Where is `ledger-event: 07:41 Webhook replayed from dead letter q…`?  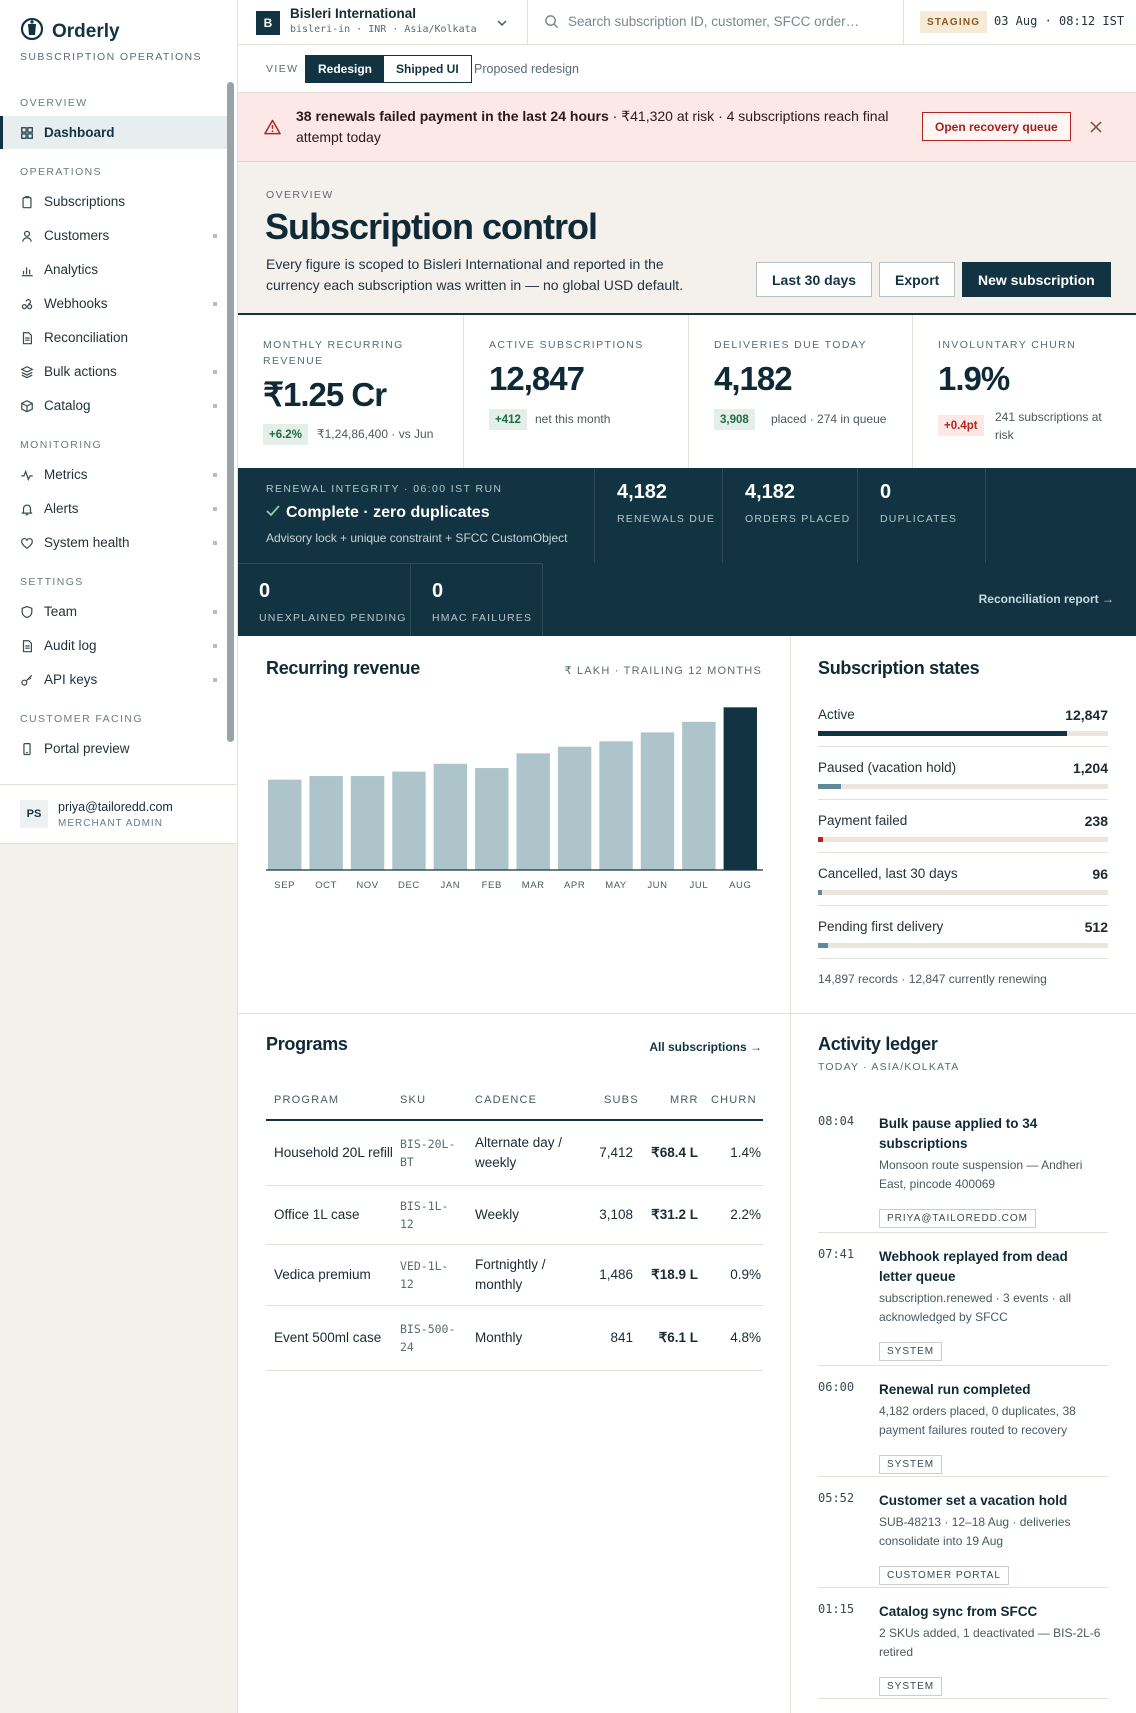
ledger-event: 07:41 Webhook replayed from dead letter q… is located at coordinates (963, 1306).